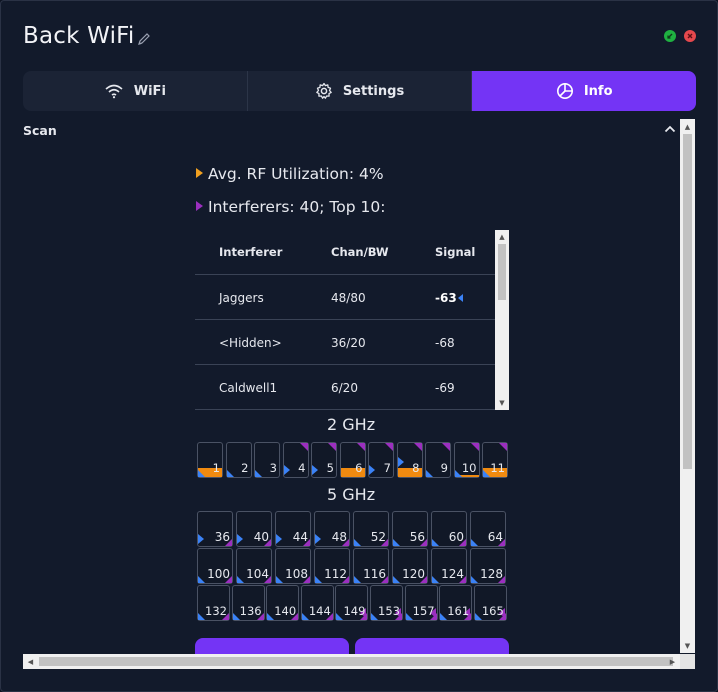 This screenshot has height=692, width=718. Describe the element at coordinates (466, 460) in the screenshot. I see `channel-tile: 10` at that location.